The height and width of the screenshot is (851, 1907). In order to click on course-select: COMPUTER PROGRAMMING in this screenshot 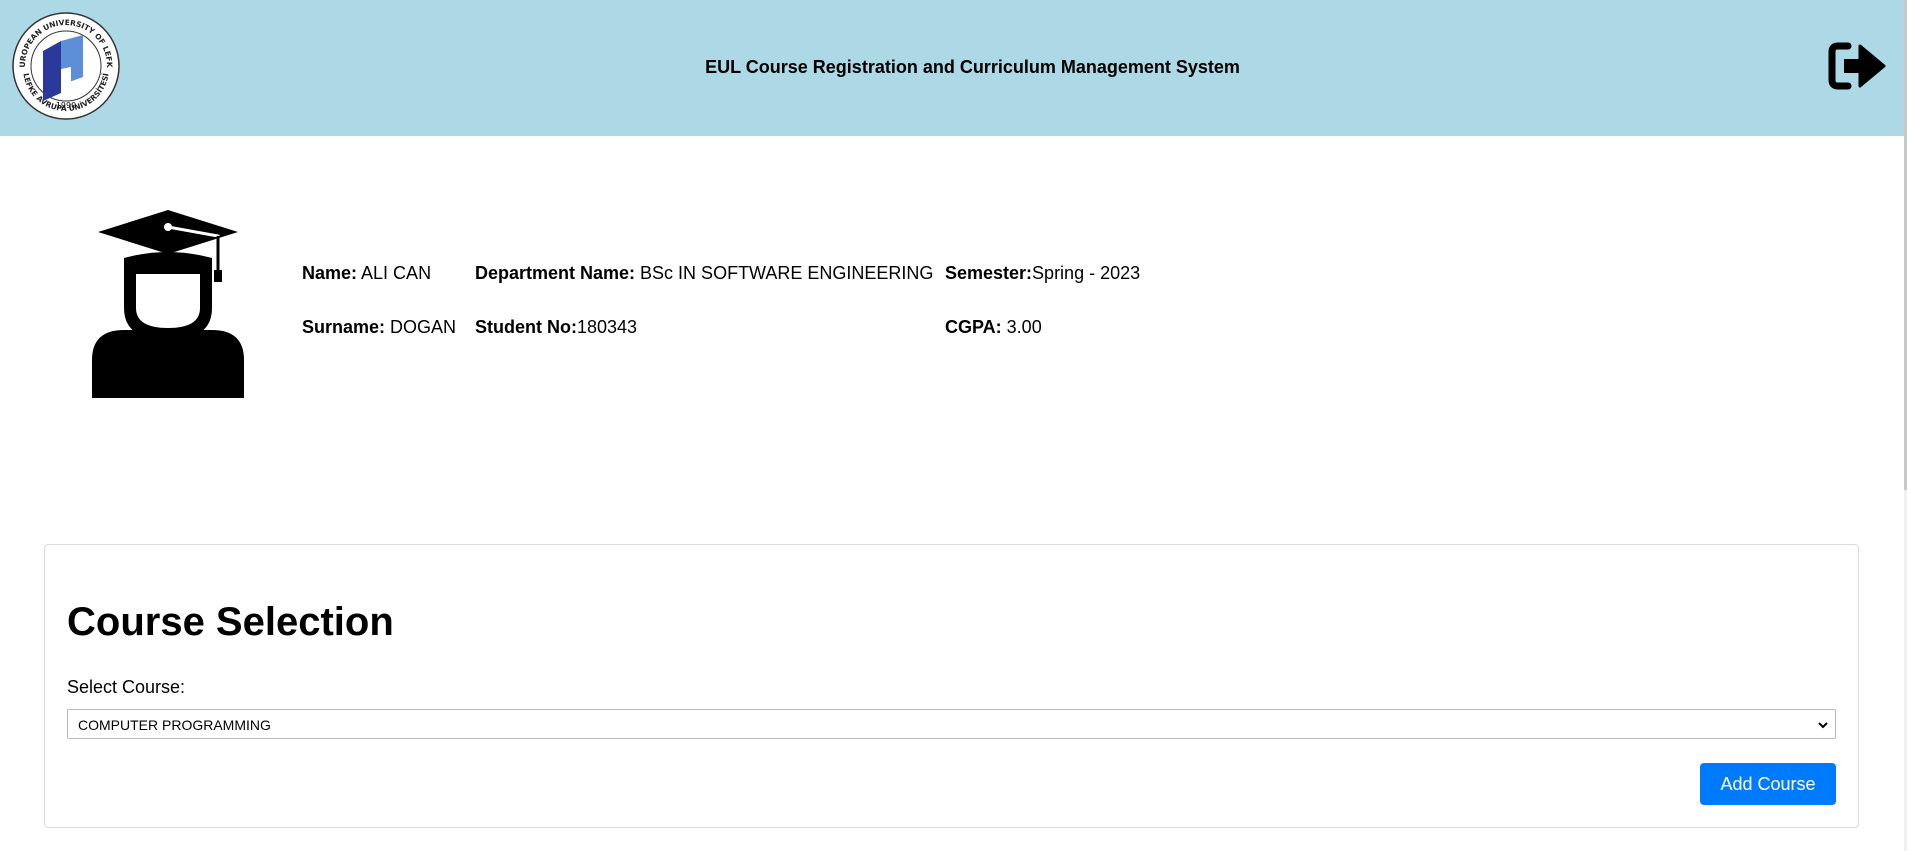, I will do `click(951, 724)`.